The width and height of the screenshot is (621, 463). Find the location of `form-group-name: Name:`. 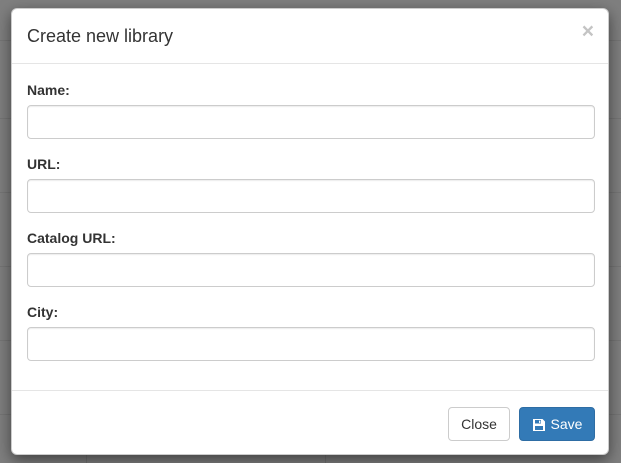

form-group-name: Name: is located at coordinates (311, 101).